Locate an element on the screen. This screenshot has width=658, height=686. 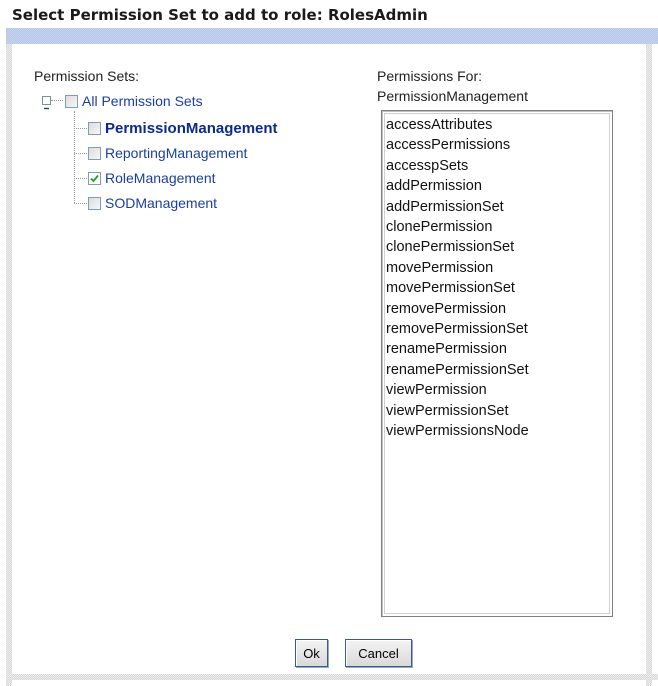
checkbox-checked is located at coordinates (94, 178).